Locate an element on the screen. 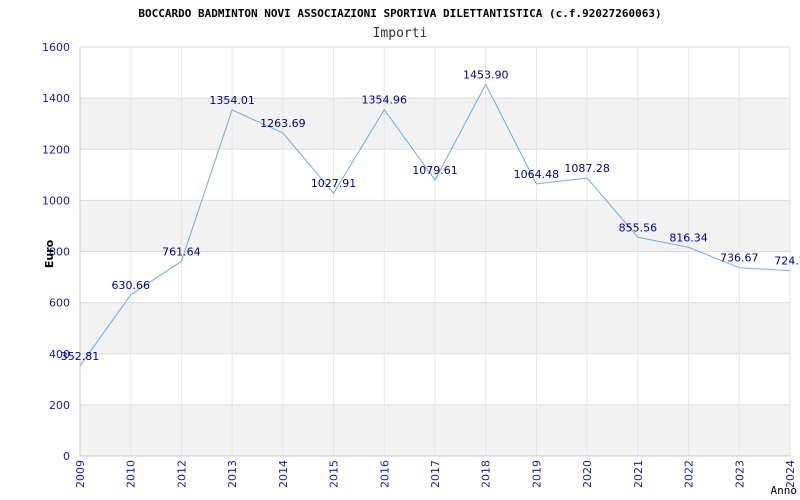  x-tick-label: 2021 is located at coordinates (638, 474).